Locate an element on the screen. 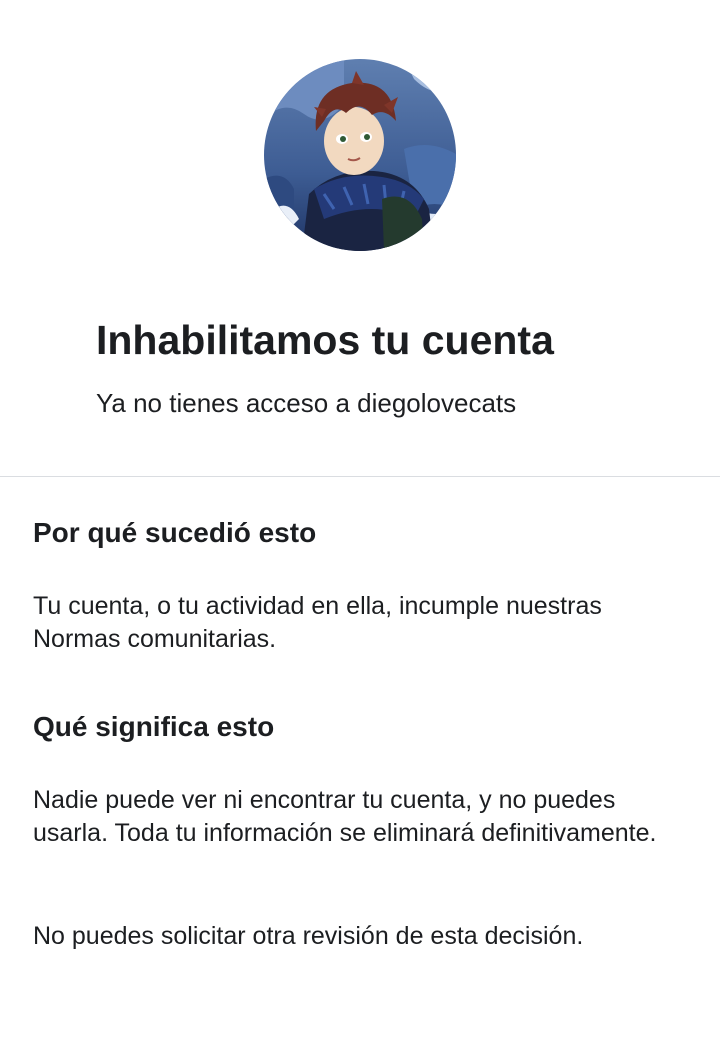 The width and height of the screenshot is (720, 1064). avatar-illustration-icon is located at coordinates (360, 155).